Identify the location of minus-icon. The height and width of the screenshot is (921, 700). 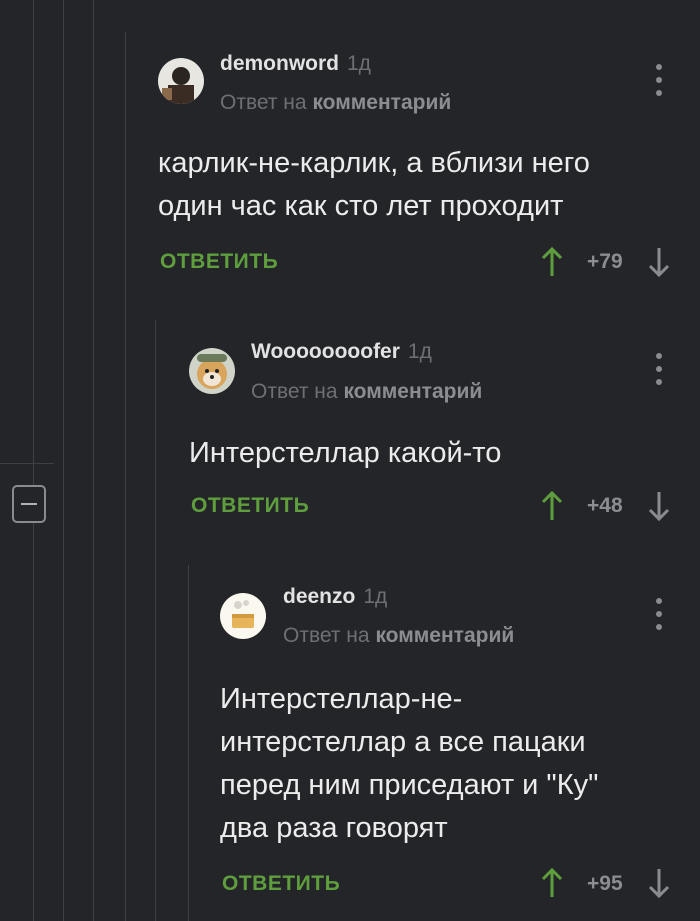
(29, 504).